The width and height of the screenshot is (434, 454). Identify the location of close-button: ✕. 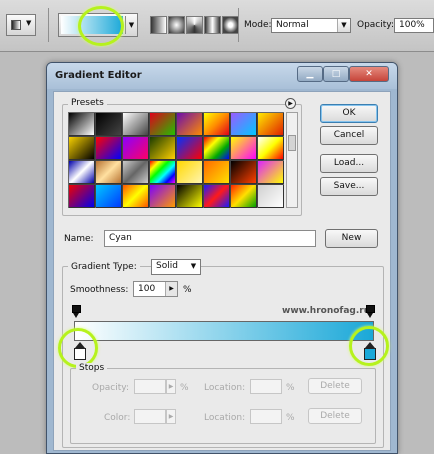
(369, 74).